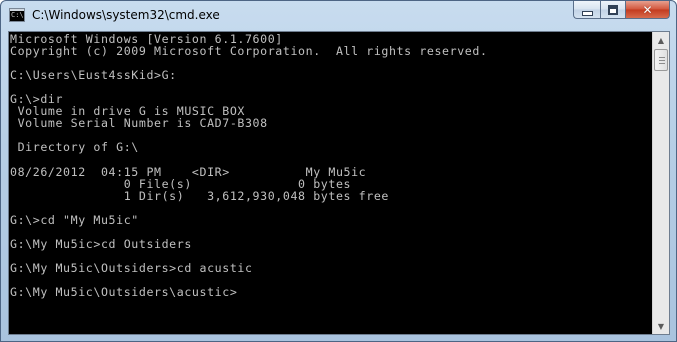 The width and height of the screenshot is (677, 342). I want to click on scroll-thumb, so click(661, 60).